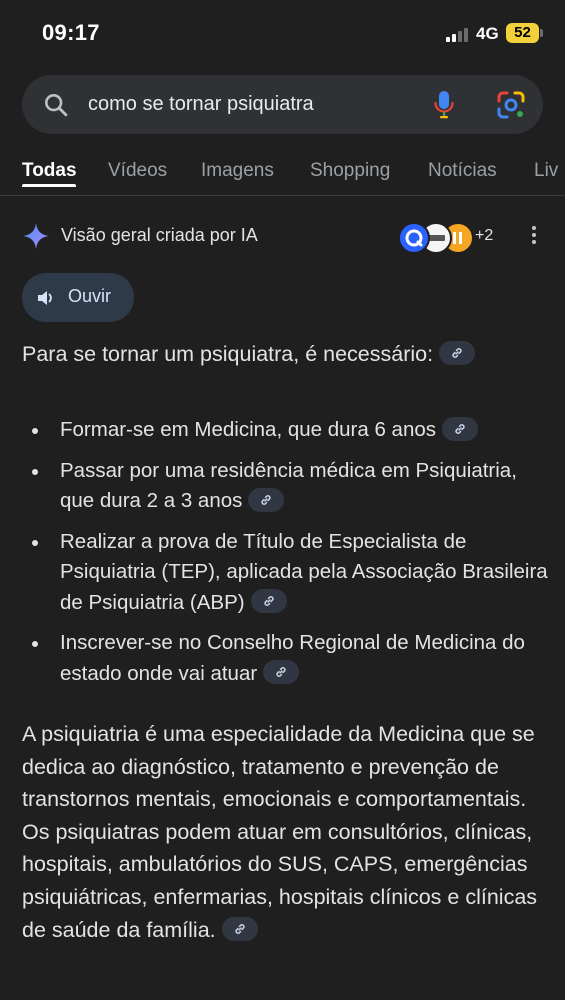 Image resolution: width=565 pixels, height=1000 pixels. I want to click on battery-tip, so click(541, 33).